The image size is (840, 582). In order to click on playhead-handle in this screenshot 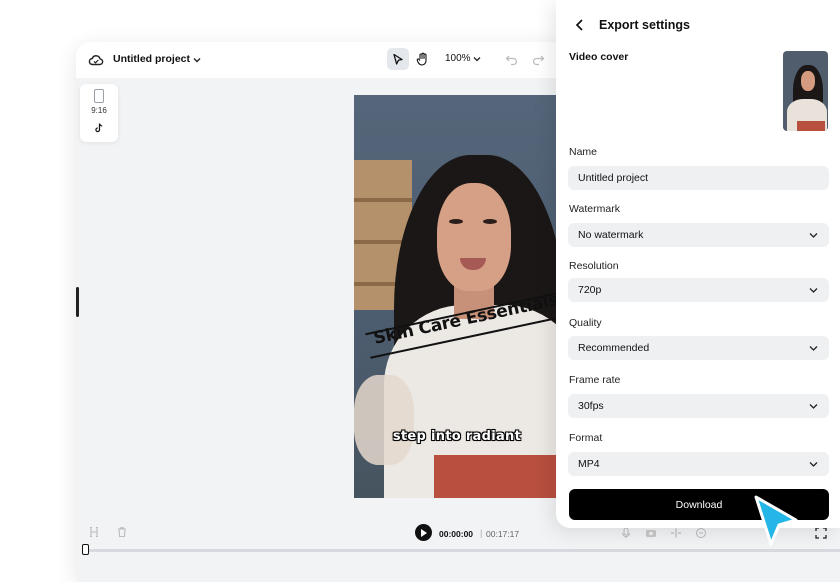, I will do `click(85, 549)`.